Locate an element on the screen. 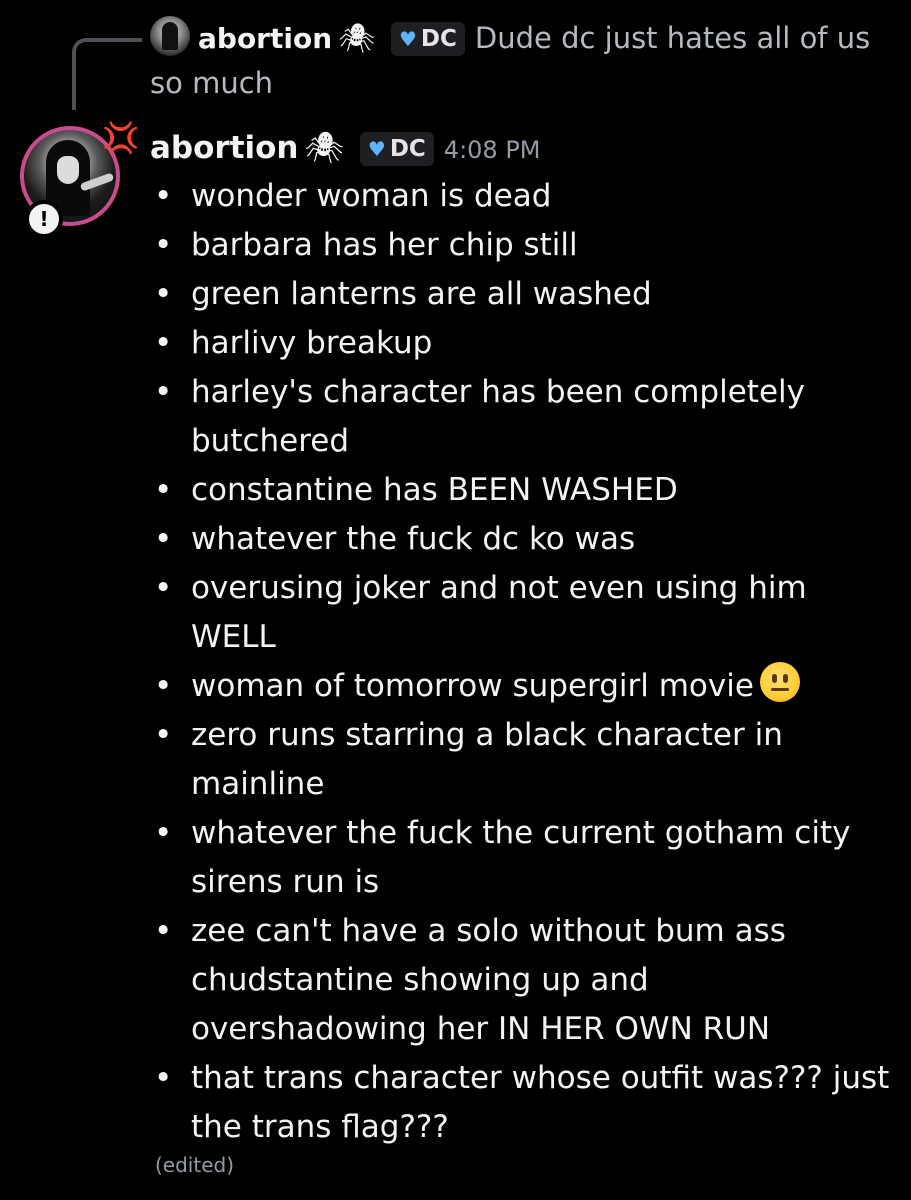  list-item: • woman of tomorrow supergirl movie is located at coordinates (520, 686).